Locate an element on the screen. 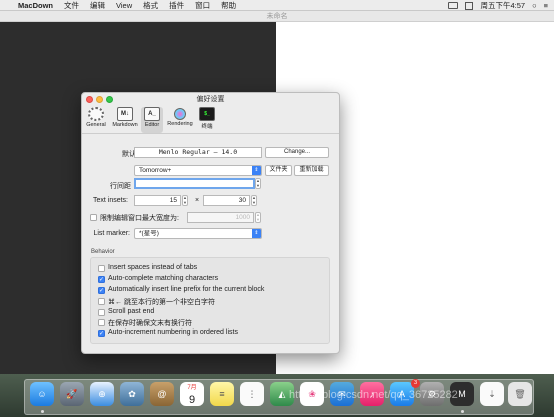  line-spacing-stepper: ▲ ▼ is located at coordinates (258, 183).